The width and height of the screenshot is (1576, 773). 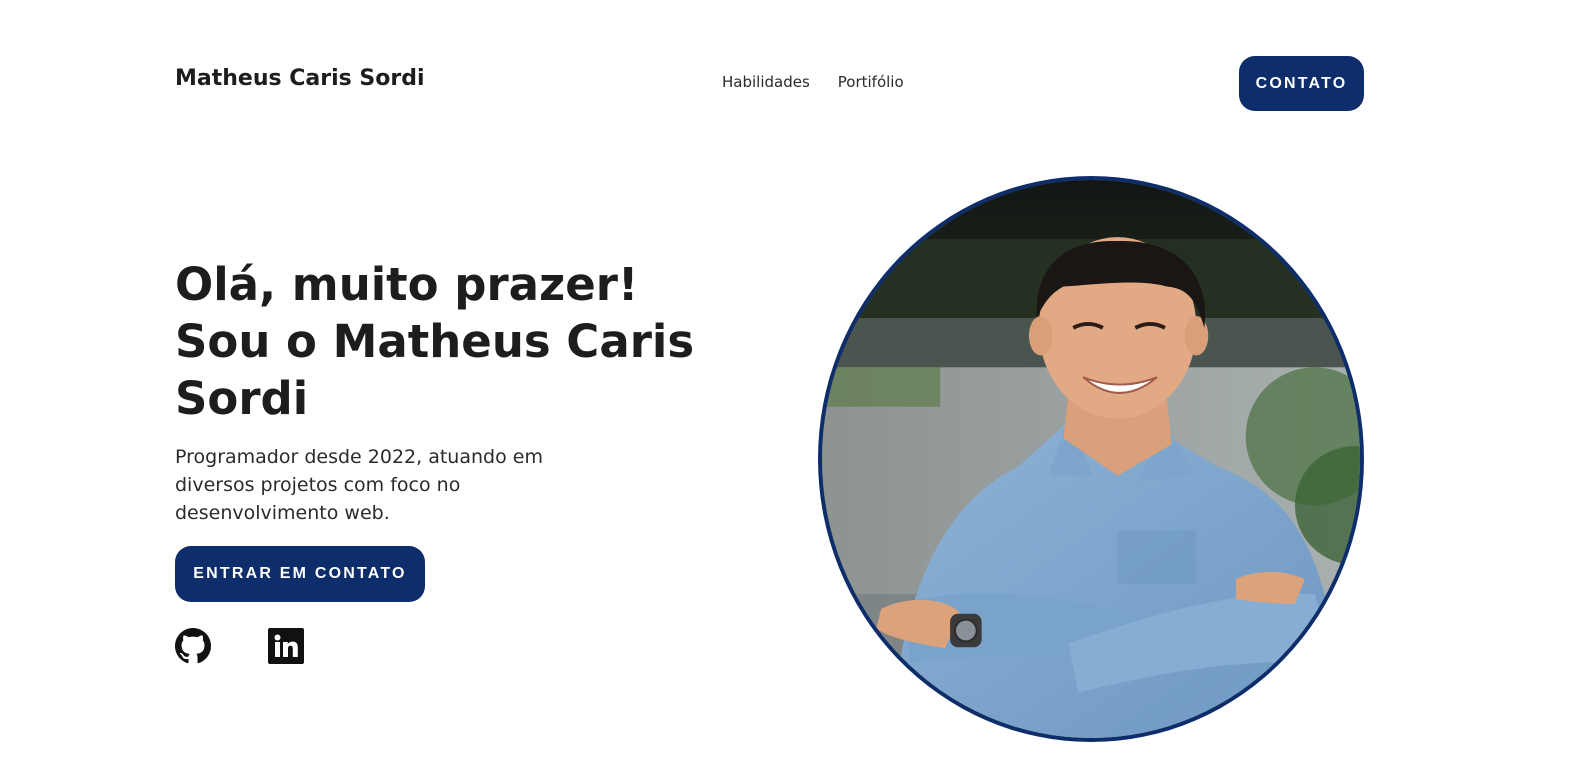 What do you see at coordinates (242, 398) in the screenshot?
I see `hero-title-line: Sordi` at bounding box center [242, 398].